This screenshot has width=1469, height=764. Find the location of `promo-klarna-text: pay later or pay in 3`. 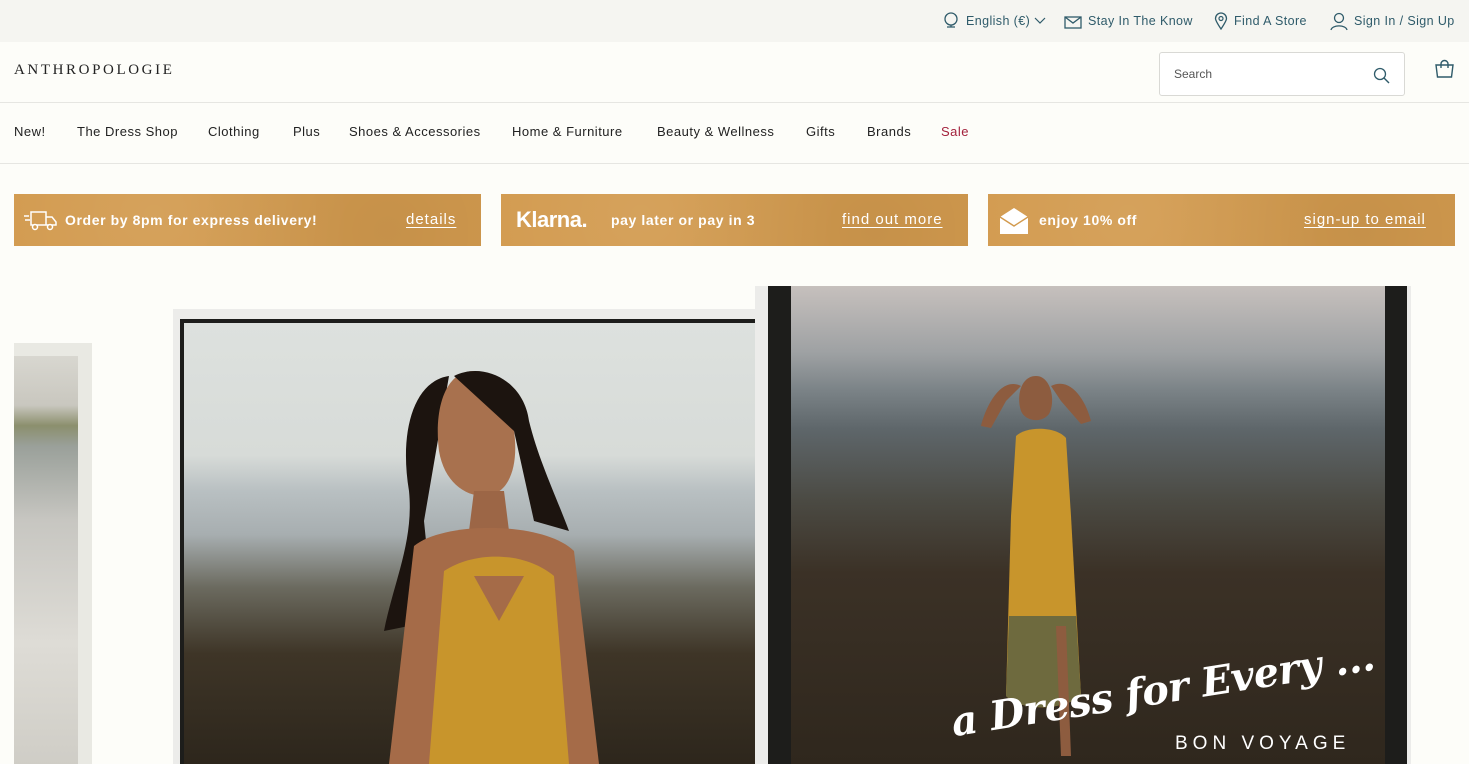

promo-klarna-text: pay later or pay in 3 is located at coordinates (683, 220).